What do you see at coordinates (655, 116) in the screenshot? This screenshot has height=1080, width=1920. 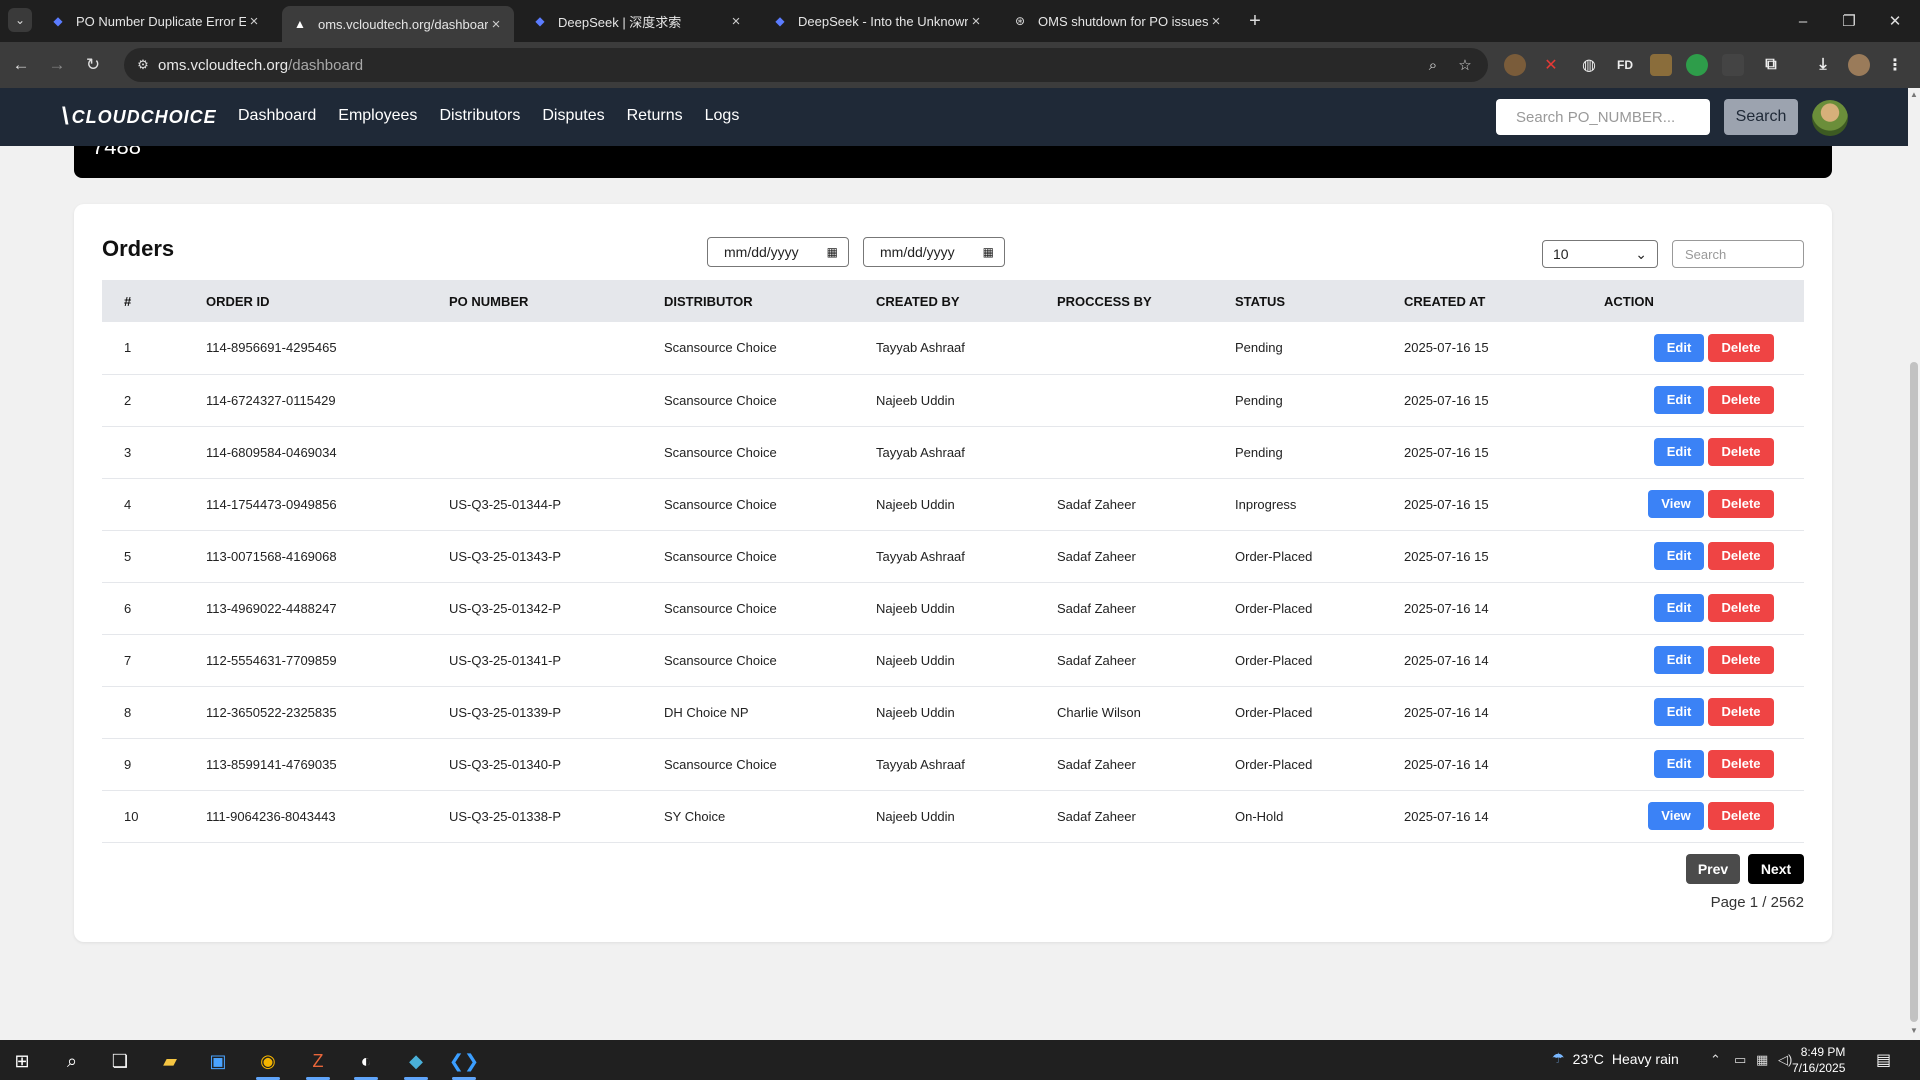 I see `nav-returns: Returns` at bounding box center [655, 116].